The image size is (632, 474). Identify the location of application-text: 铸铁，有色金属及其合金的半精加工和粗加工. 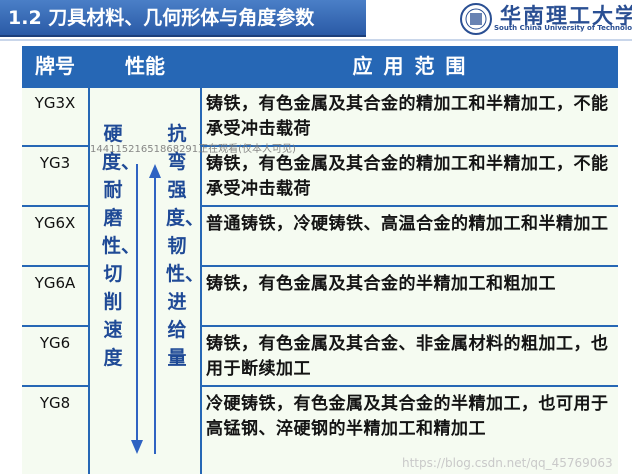
(381, 284).